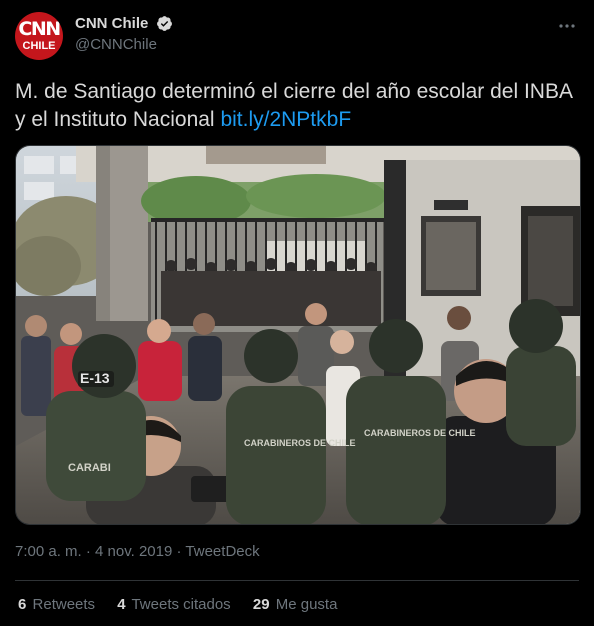  What do you see at coordinates (271, 292) in the screenshot?
I see `crowd` at bounding box center [271, 292].